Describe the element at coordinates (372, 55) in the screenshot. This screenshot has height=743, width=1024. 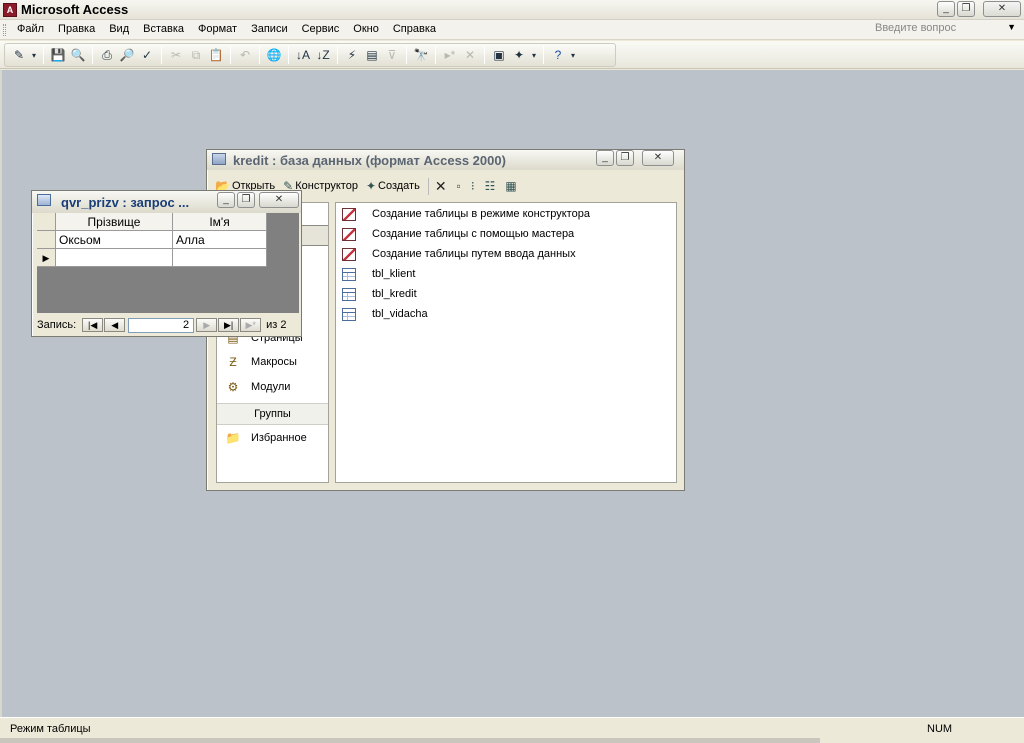
I see `filter-form-icon: ▤` at that location.